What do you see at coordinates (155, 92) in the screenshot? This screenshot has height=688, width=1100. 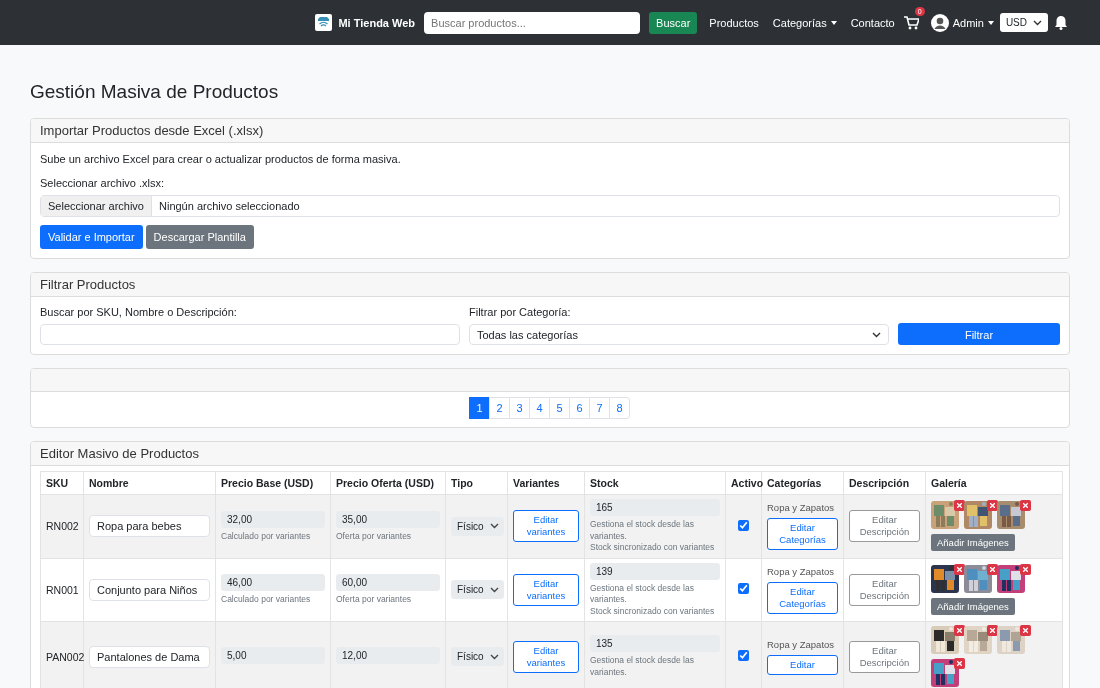 I see `page-title: Gestión Masiva de Productos` at bounding box center [155, 92].